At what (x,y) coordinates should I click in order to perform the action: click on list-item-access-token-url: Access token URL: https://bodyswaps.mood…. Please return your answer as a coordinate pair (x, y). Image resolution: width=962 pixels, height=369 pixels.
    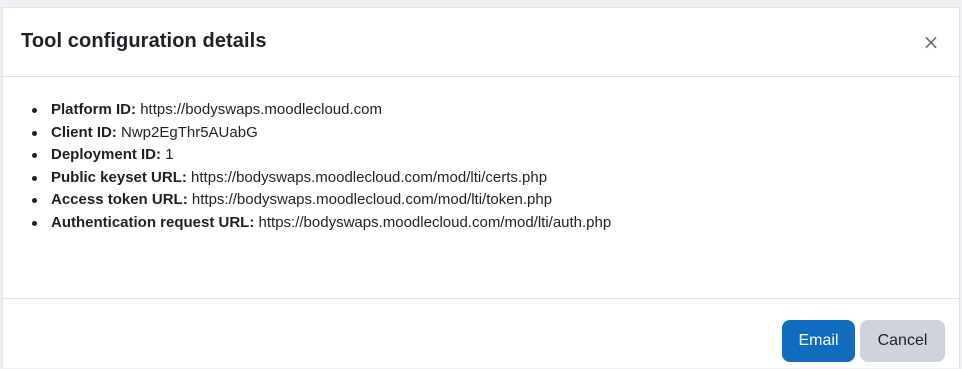
    Looking at the image, I should click on (321, 200).